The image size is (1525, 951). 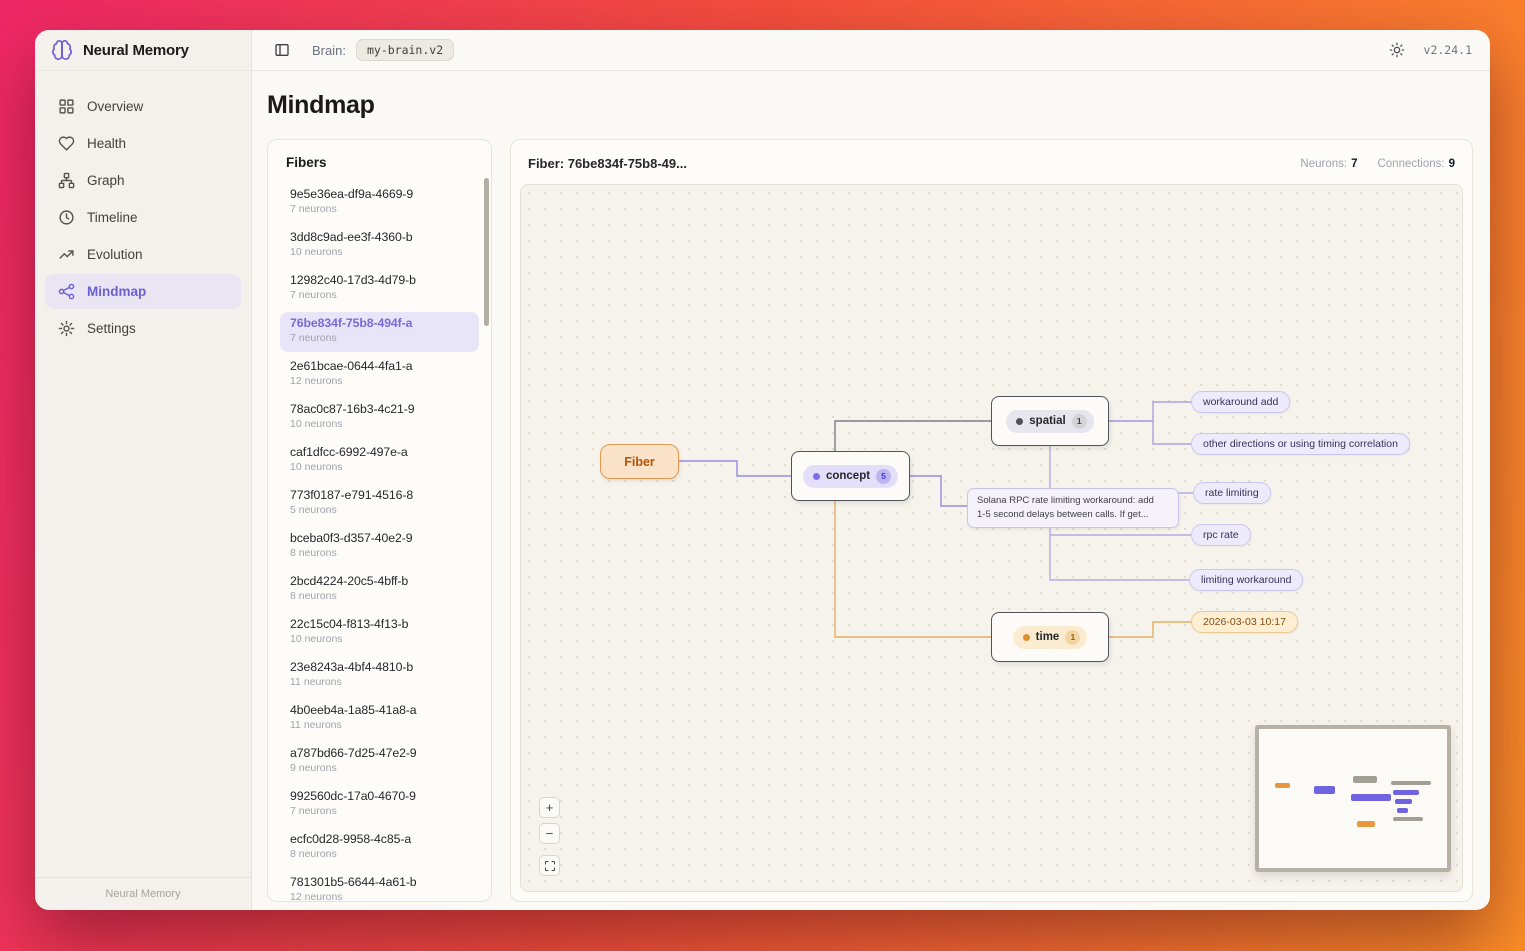 I want to click on sidebar-toggle-button, so click(x=282, y=50).